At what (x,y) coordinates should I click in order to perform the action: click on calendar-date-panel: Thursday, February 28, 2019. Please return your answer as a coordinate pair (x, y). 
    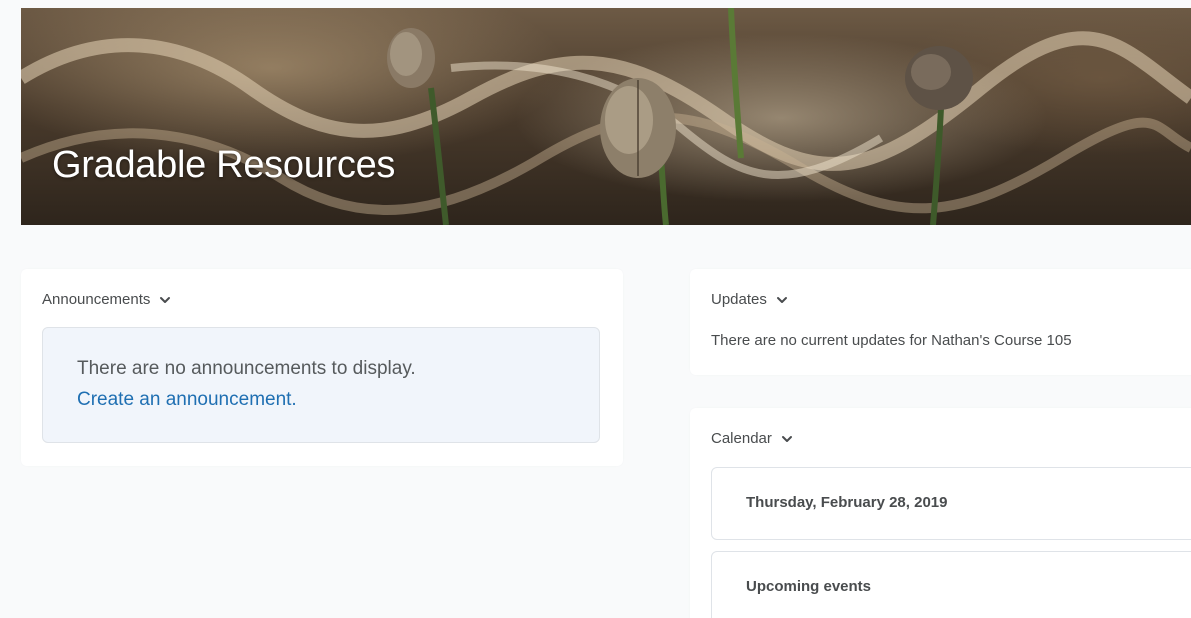
    Looking at the image, I should click on (951, 503).